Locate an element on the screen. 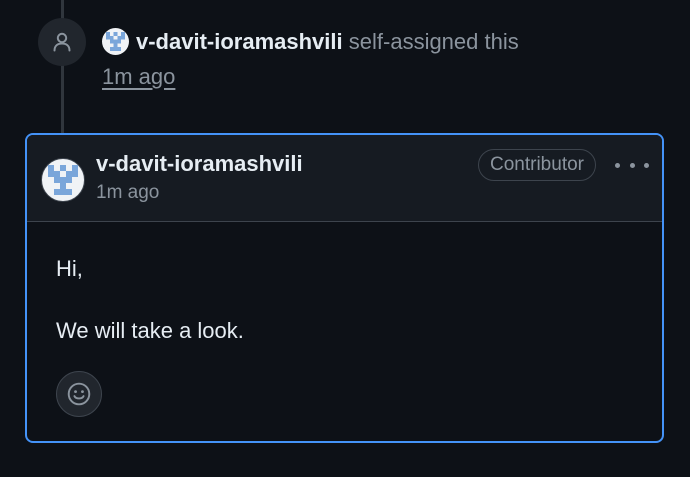 The image size is (690, 477). event-timestamp-link: 1m ago is located at coordinates (138, 77).